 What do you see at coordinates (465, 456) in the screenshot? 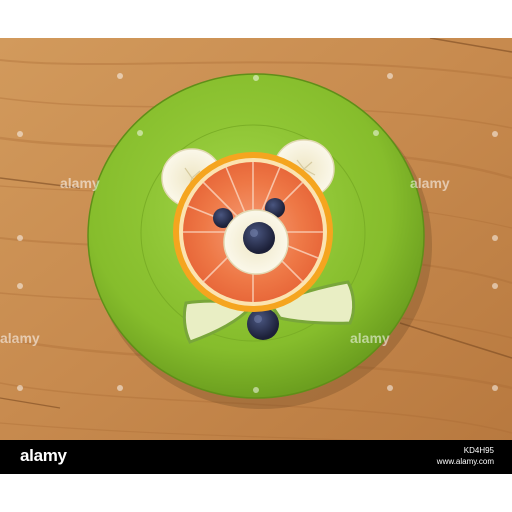
I see `footer-credit: KD4H95 www.alamy.com` at bounding box center [465, 456].